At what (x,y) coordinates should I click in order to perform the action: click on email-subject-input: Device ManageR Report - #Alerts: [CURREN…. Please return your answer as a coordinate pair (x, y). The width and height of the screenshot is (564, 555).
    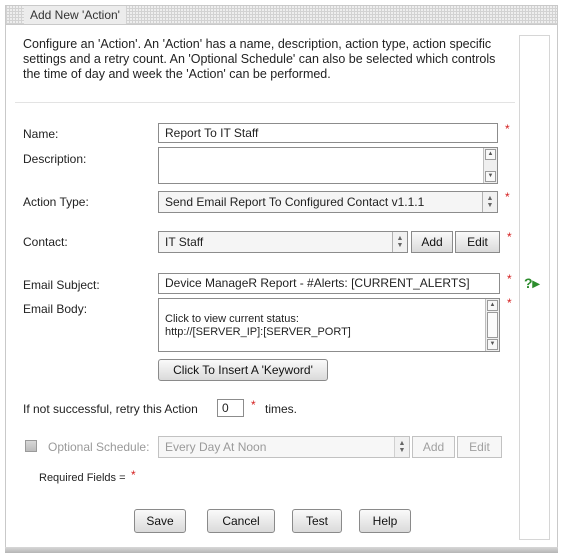
    Looking at the image, I should click on (329, 283).